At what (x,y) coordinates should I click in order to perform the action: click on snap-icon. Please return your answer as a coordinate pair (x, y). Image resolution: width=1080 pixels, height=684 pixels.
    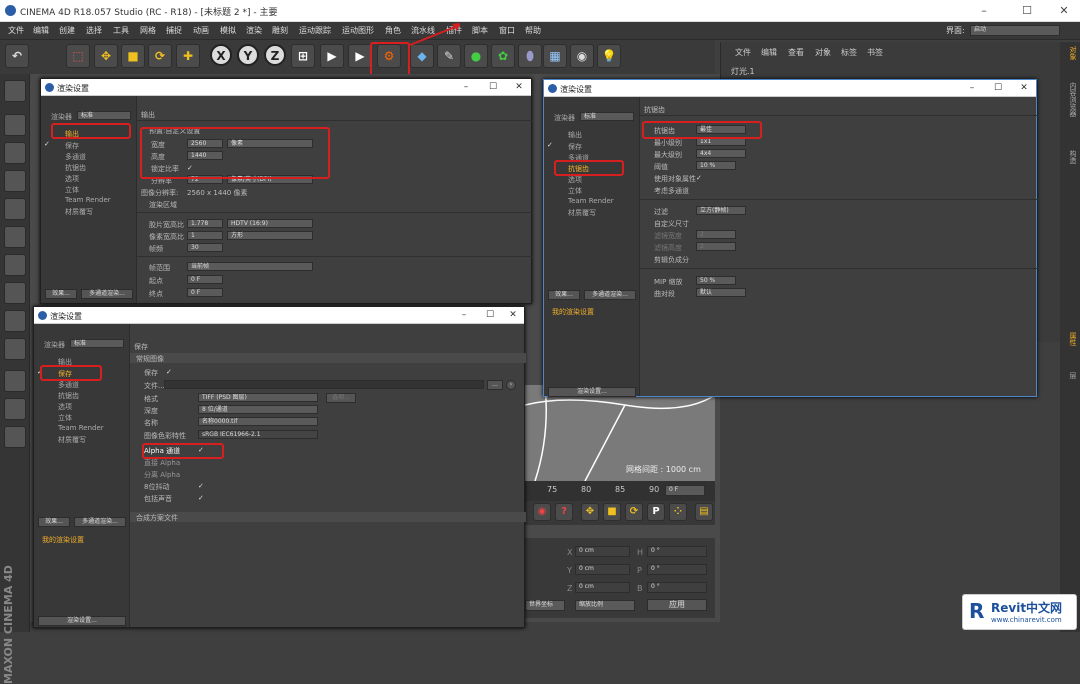
    Looking at the image, I should click on (15, 349).